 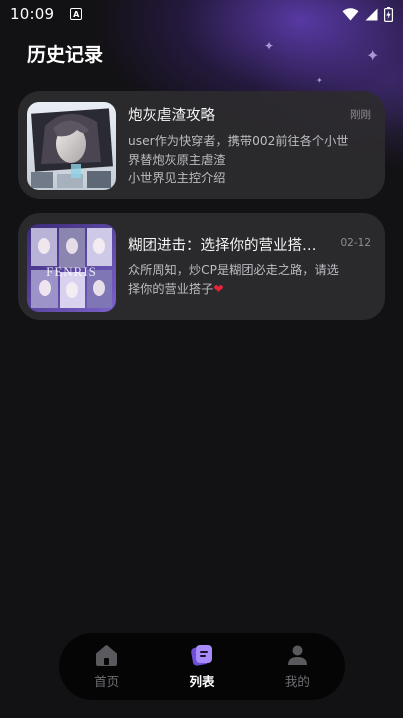 I want to click on status-bar: 10:09 A, so click(x=201, y=14).